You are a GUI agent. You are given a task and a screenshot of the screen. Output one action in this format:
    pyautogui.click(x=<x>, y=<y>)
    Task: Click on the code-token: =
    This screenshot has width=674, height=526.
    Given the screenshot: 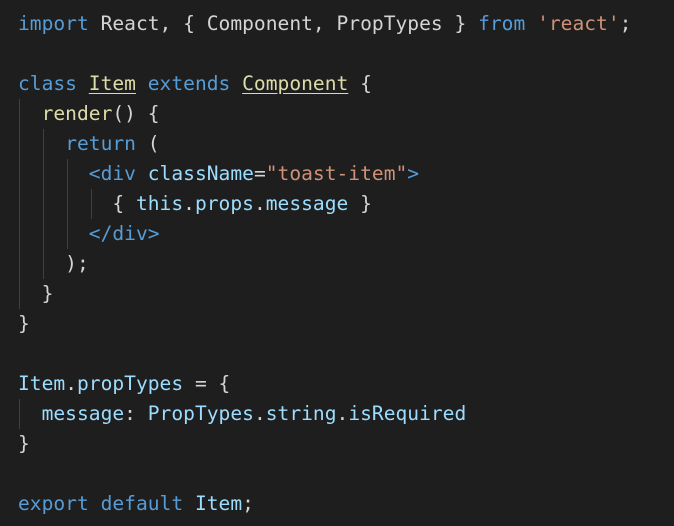 What is the action you would take?
    pyautogui.click(x=259, y=173)
    